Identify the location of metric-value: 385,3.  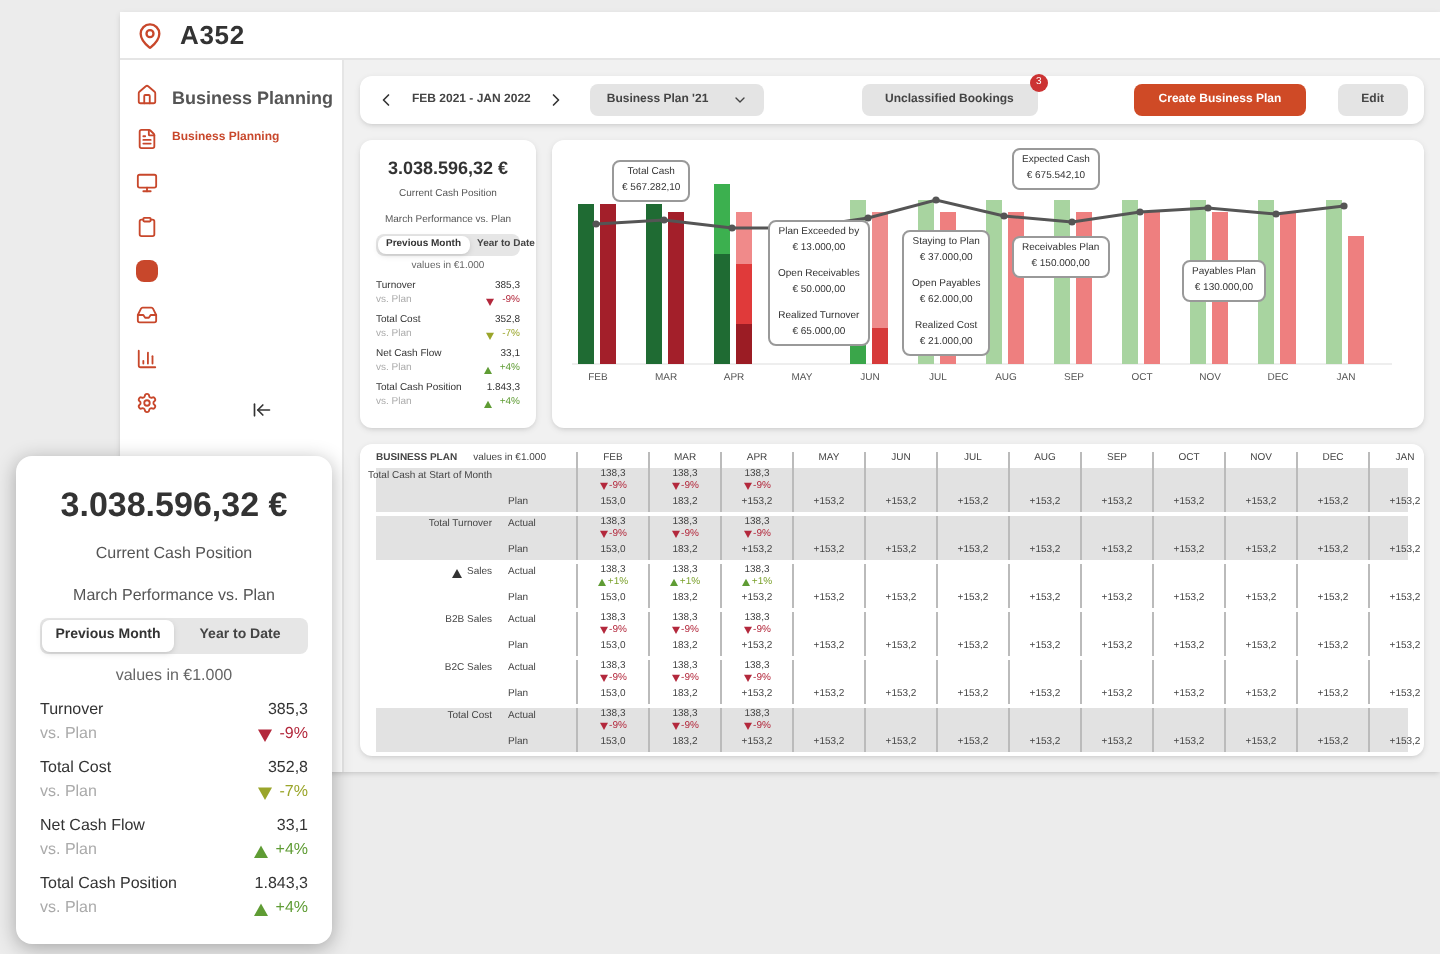
(287, 710).